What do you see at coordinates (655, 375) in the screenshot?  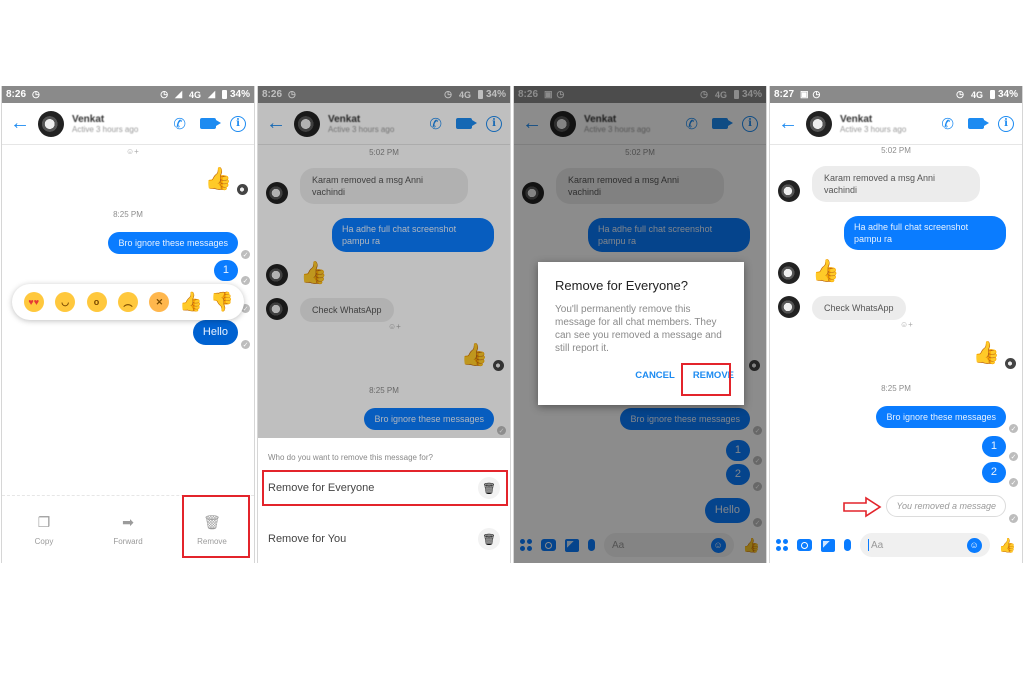 I see `cancel-button: CANCEL` at bounding box center [655, 375].